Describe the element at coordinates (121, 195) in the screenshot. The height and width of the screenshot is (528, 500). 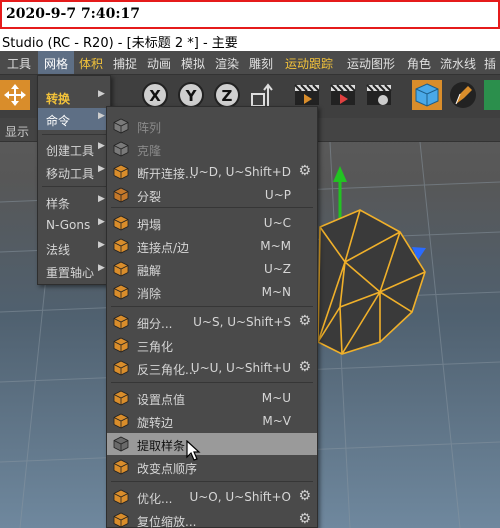
I see `split-icon` at that location.